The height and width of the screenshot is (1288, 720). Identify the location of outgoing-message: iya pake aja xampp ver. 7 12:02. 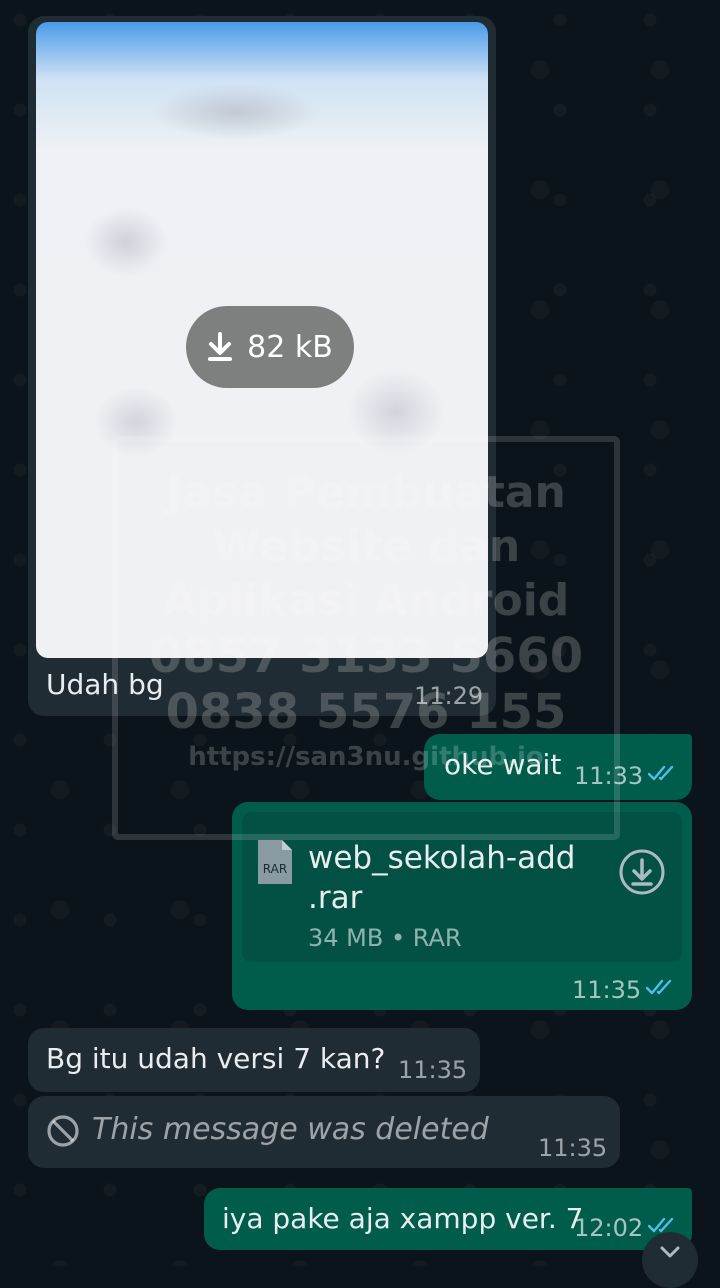
(448, 1219).